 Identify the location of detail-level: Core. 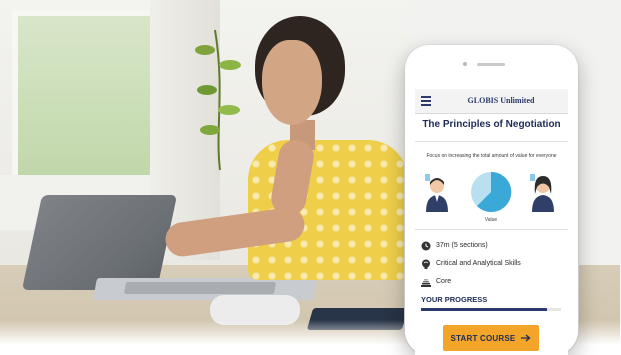
(493, 283).